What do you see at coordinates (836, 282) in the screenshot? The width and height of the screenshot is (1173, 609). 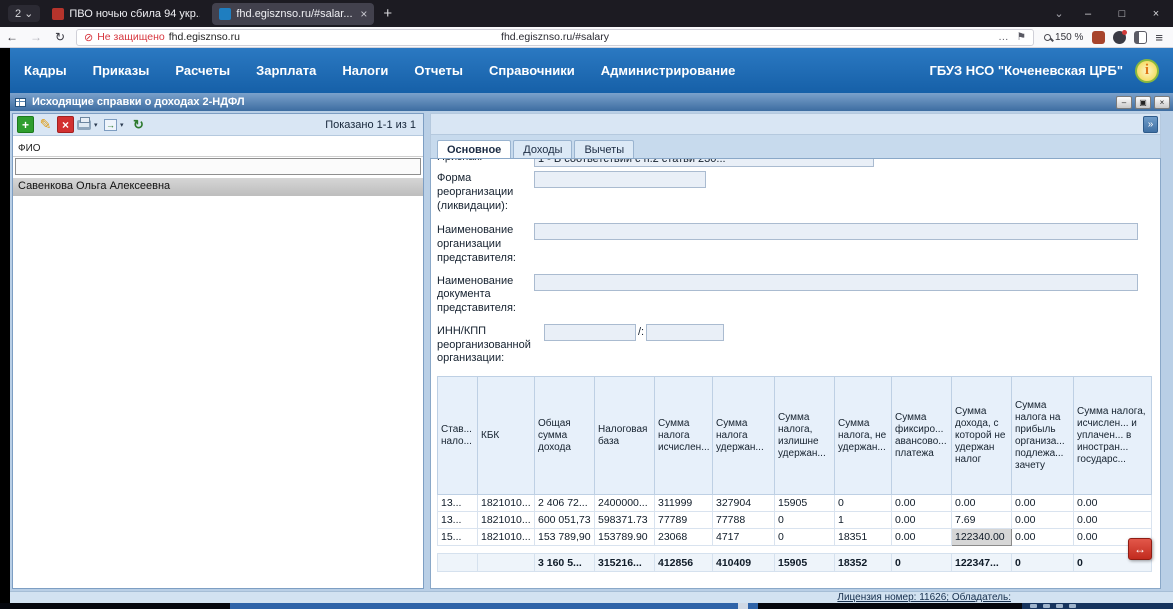 I see `doc-name-input` at bounding box center [836, 282].